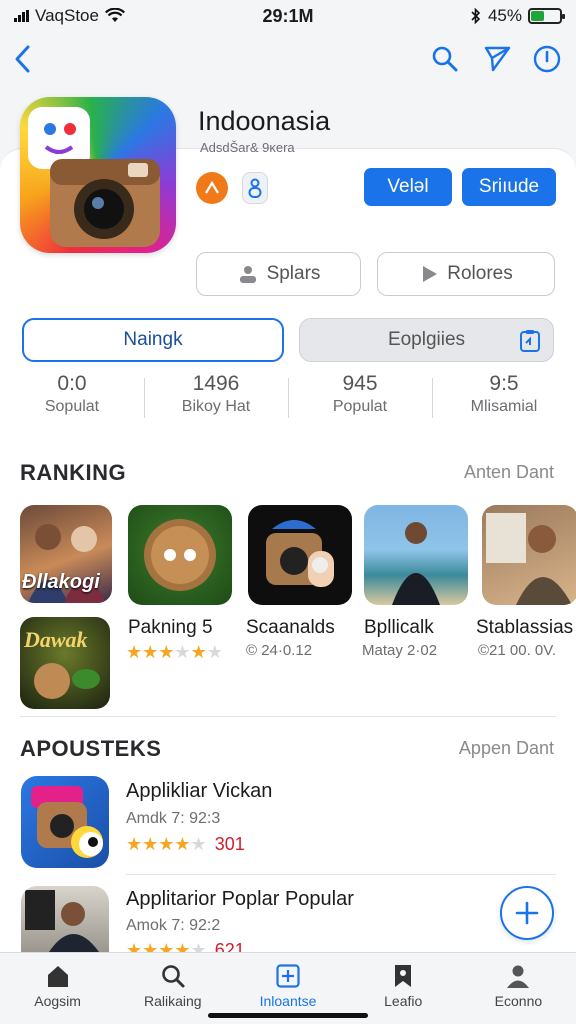 The image size is (576, 1024). I want to click on stat-value: 0:0, so click(72, 383).